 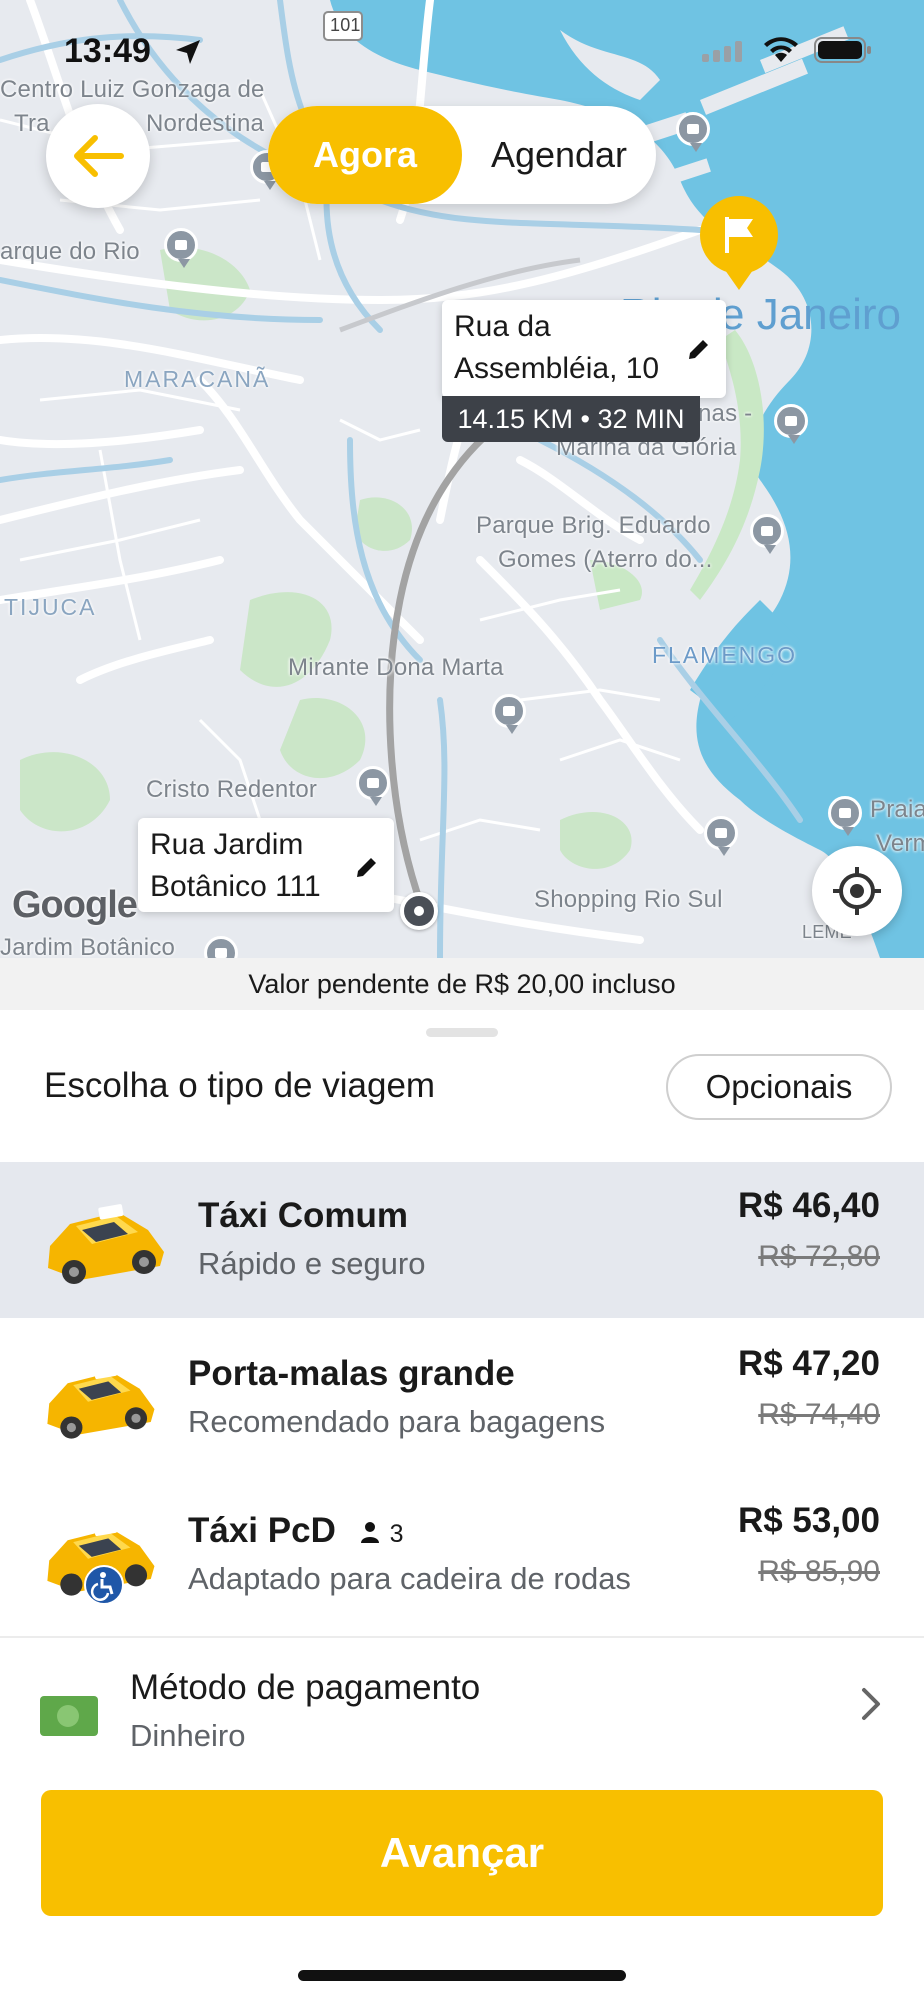 What do you see at coordinates (303, 1215) in the screenshot?
I see `ride-name: Táxi Comum` at bounding box center [303, 1215].